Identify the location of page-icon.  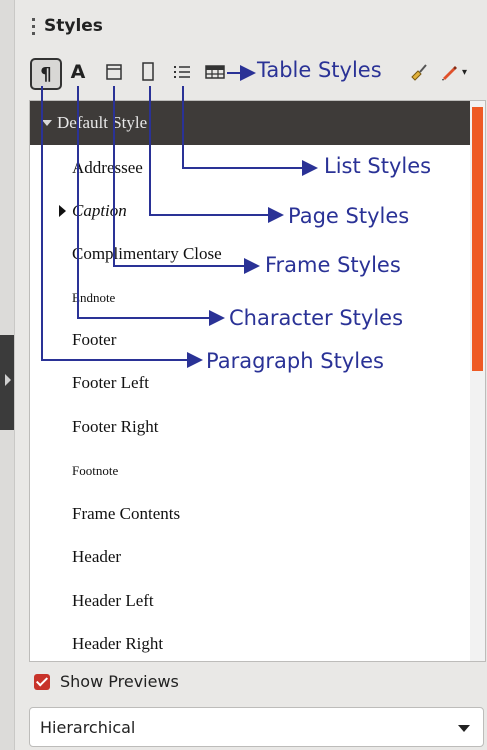
(148, 71).